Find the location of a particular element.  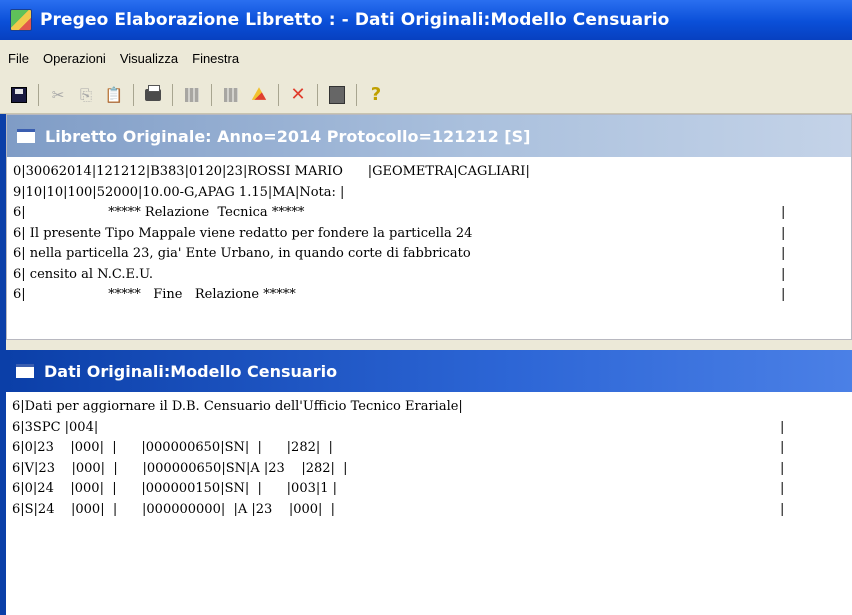

help-icon: ? is located at coordinates (376, 94).